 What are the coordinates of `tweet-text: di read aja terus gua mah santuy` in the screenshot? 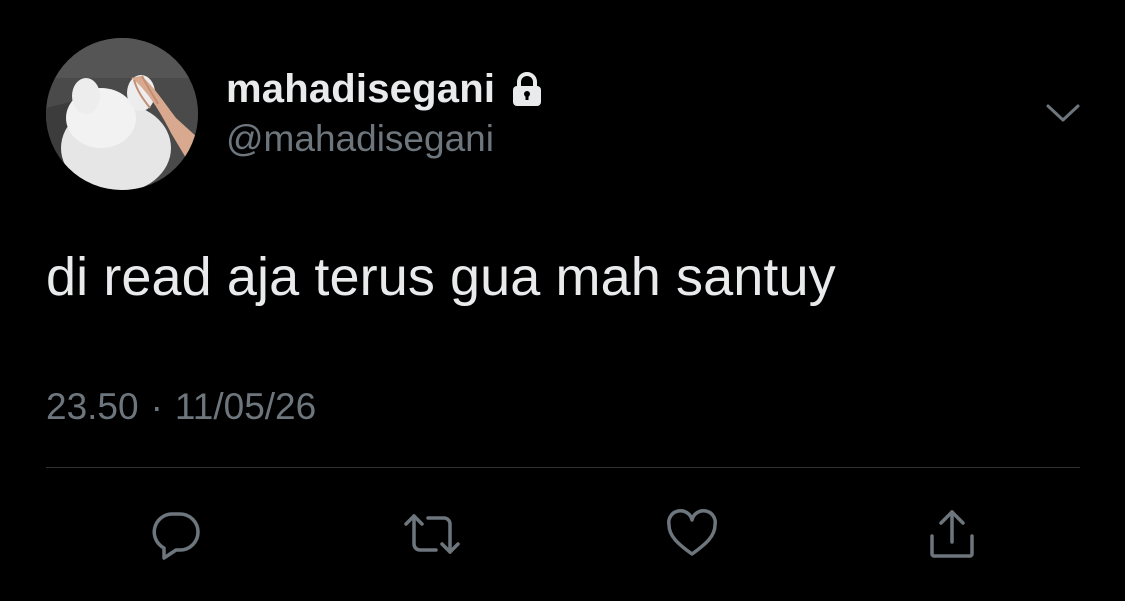 It's located at (441, 277).